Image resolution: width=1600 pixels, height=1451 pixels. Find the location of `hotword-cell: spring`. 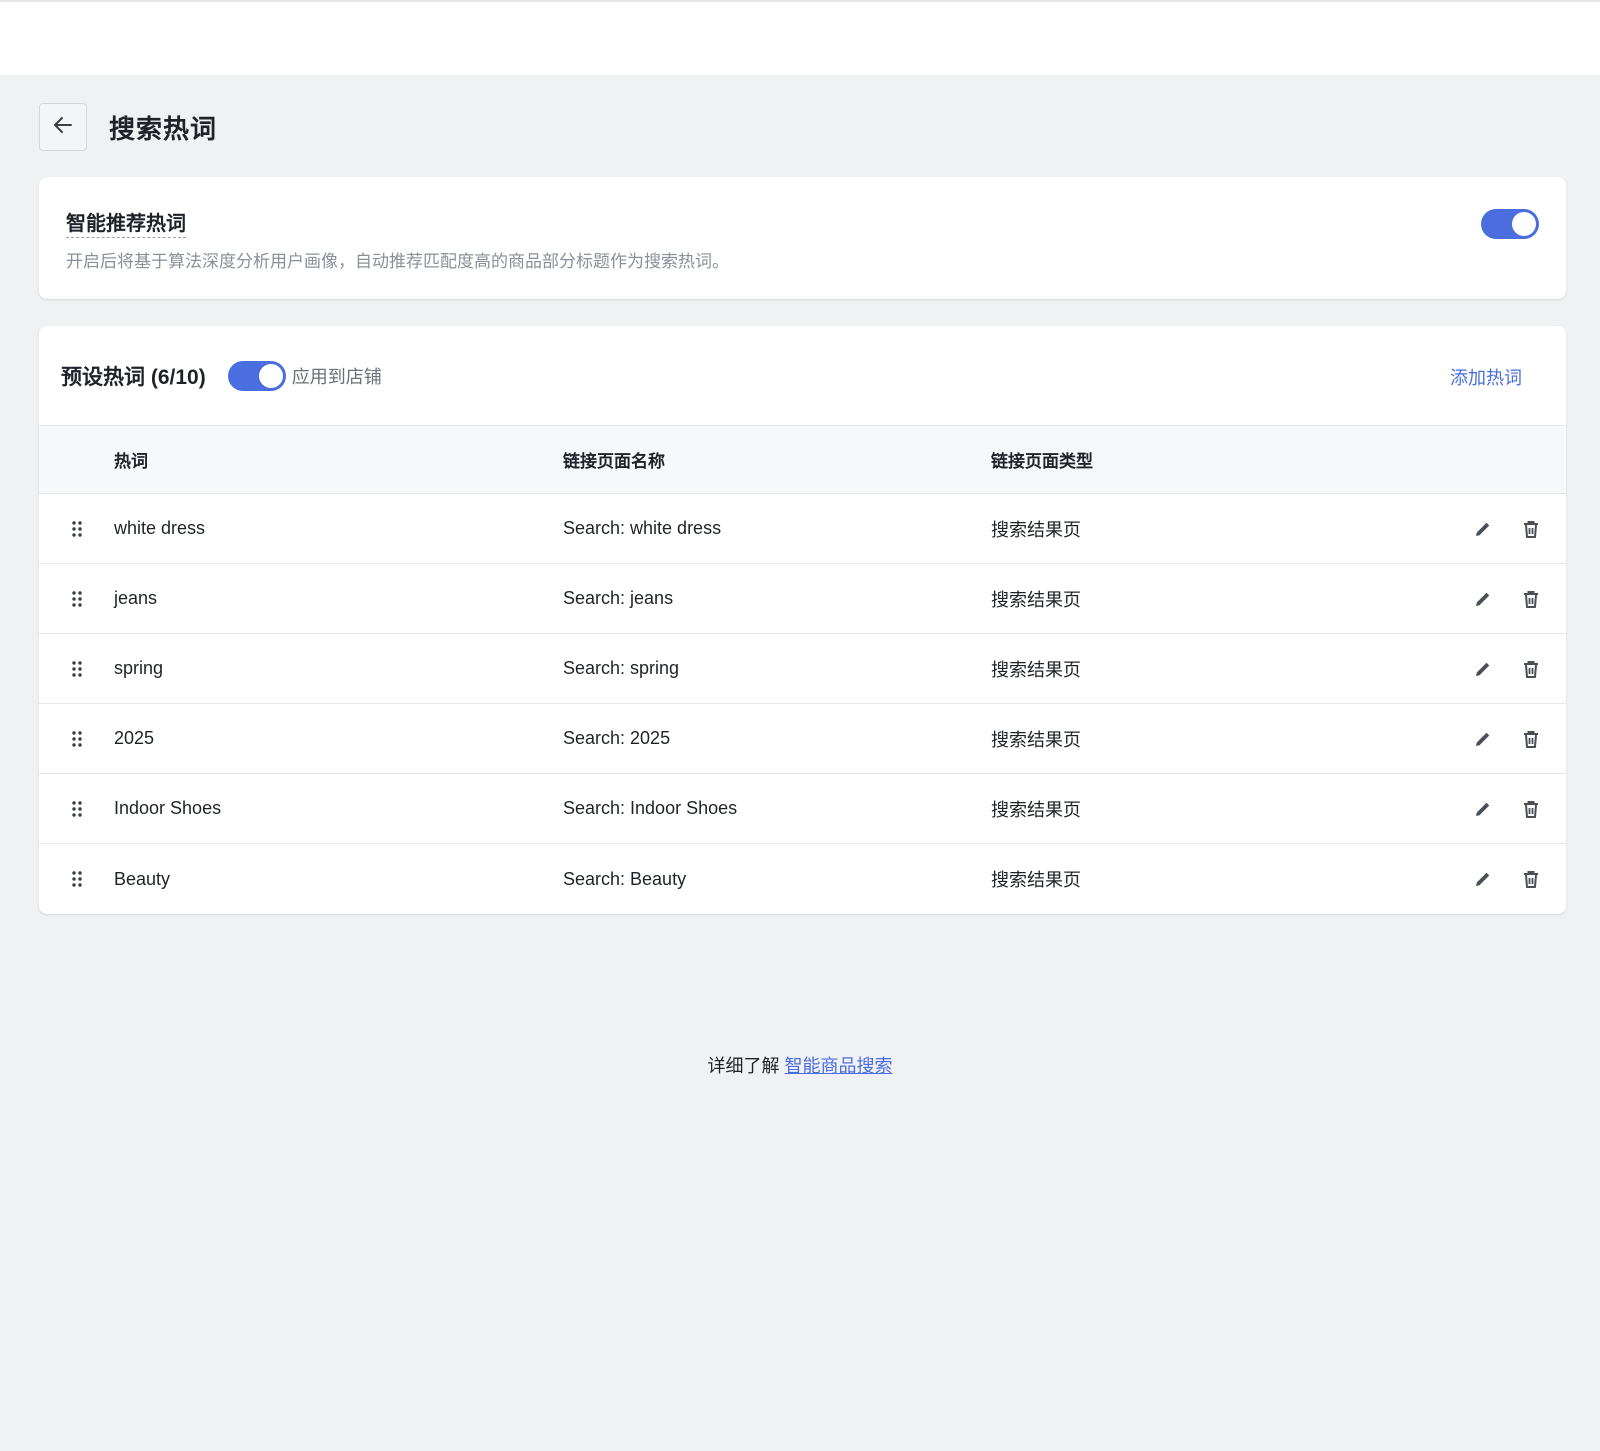

hotword-cell: spring is located at coordinates (139, 668).